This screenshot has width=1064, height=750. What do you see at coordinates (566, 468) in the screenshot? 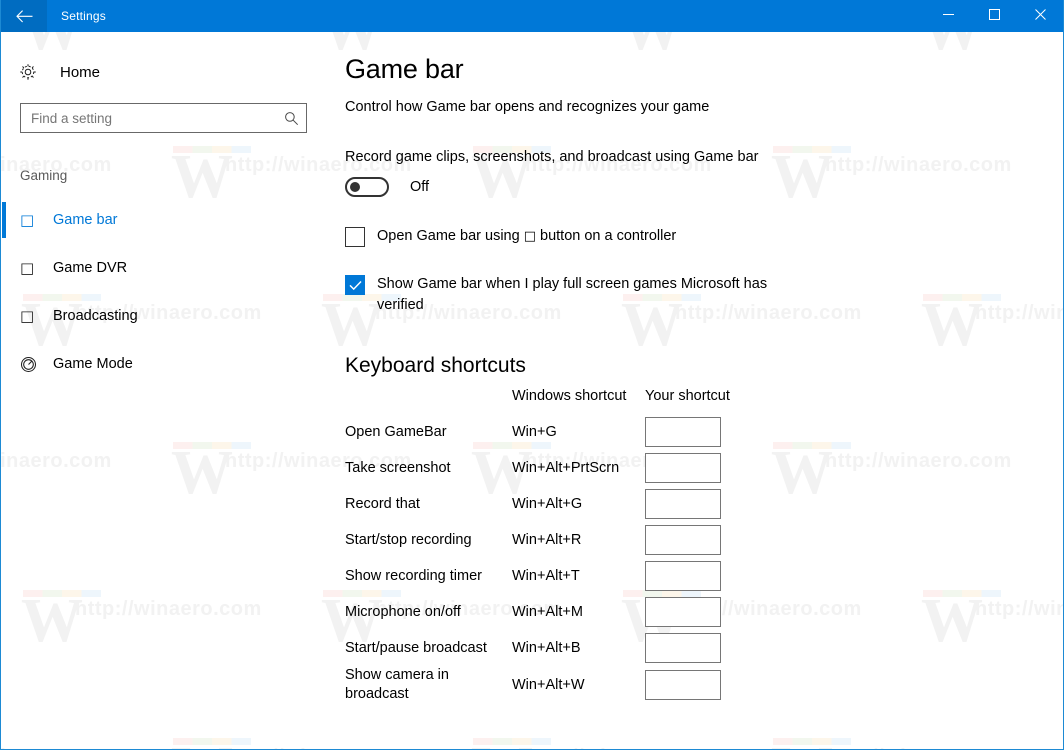
I see `windows-shortcut-value: Win+Alt+PrtScrn` at bounding box center [566, 468].